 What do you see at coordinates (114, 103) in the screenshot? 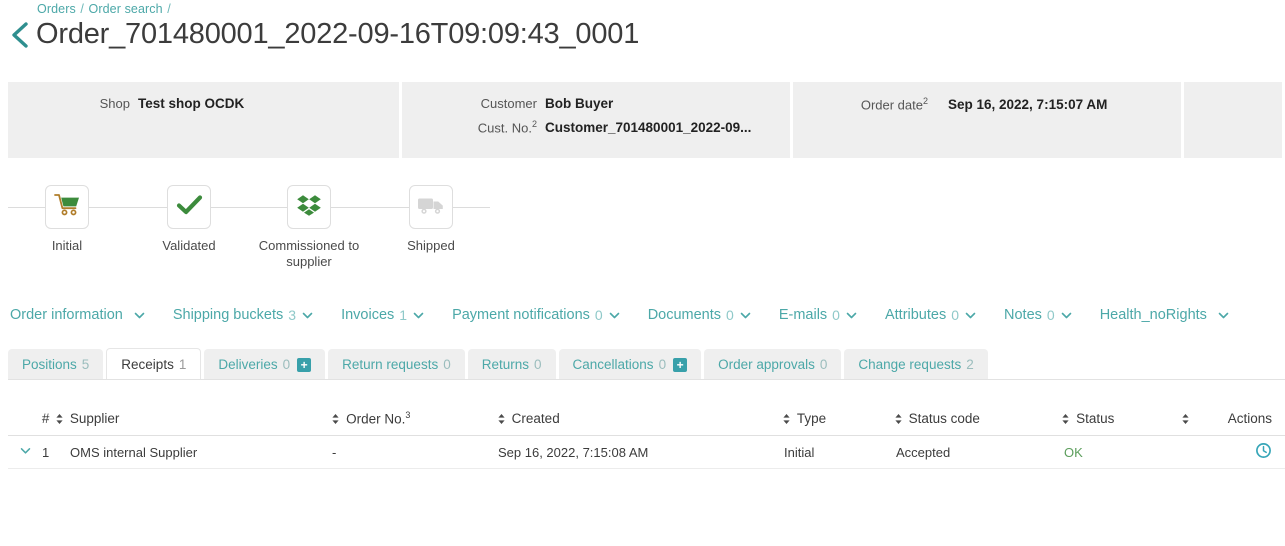
I see `shop-label: Shop` at bounding box center [114, 103].